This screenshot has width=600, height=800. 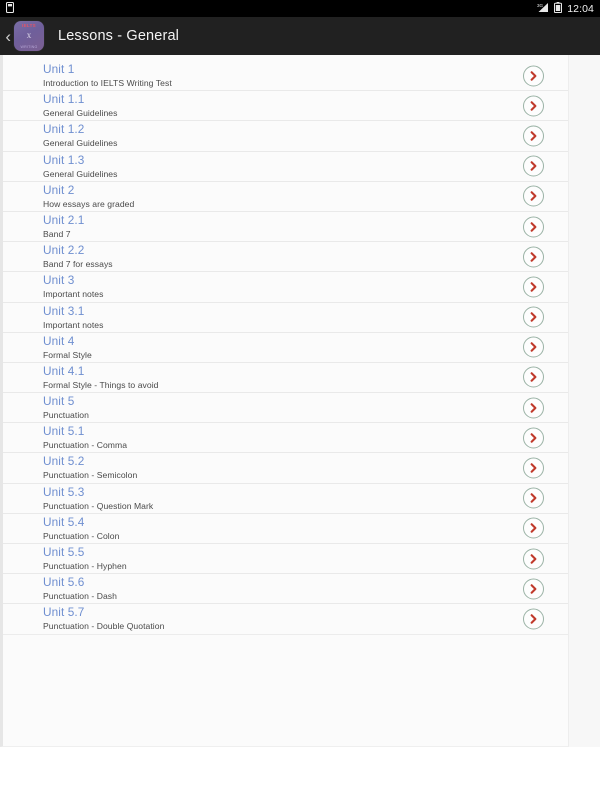 What do you see at coordinates (64, 129) in the screenshot?
I see `lesson-title: Unit 1.2` at bounding box center [64, 129].